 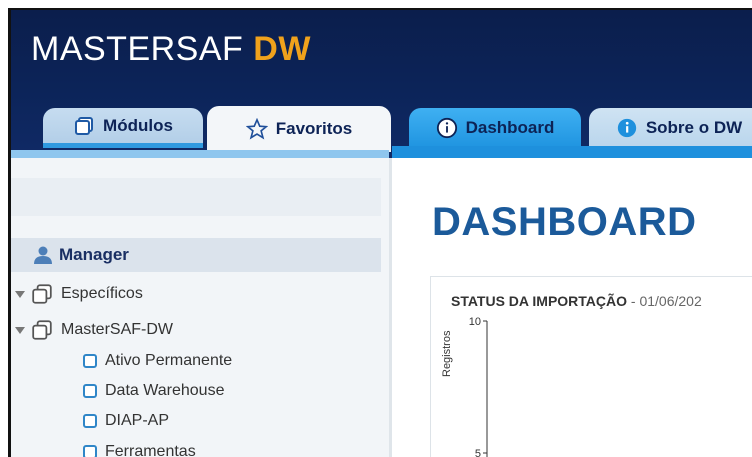 I want to click on tree-node-label: MasterSAF-DW, so click(x=117, y=329).